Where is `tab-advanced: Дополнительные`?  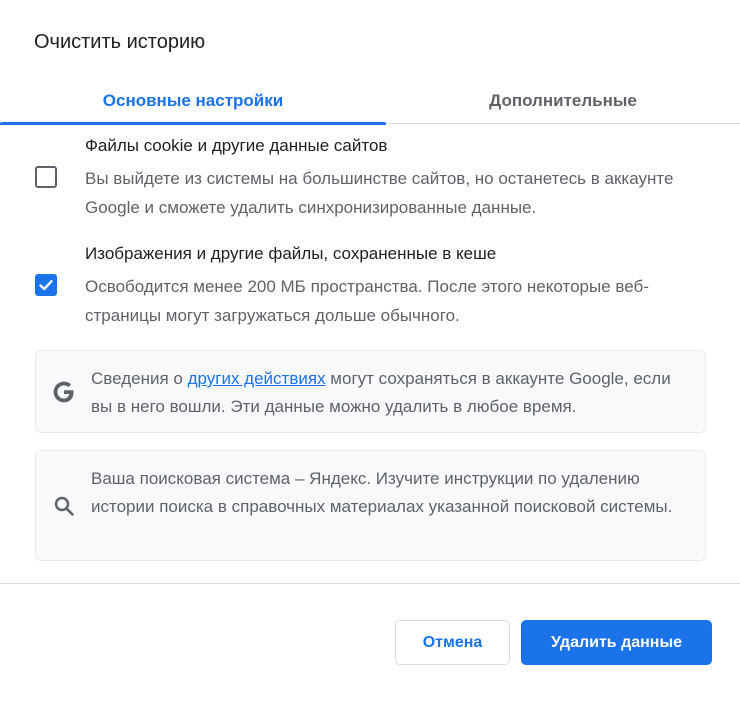
tab-advanced: Дополнительные is located at coordinates (563, 101).